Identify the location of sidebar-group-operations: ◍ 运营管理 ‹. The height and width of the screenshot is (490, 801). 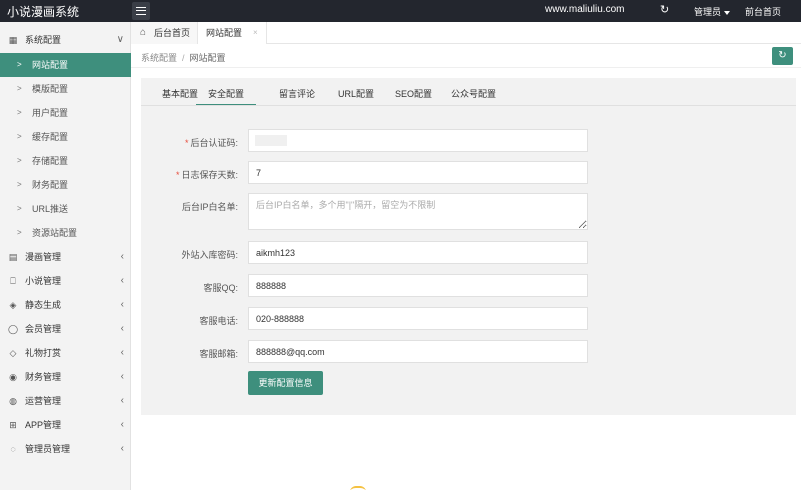
(65, 401).